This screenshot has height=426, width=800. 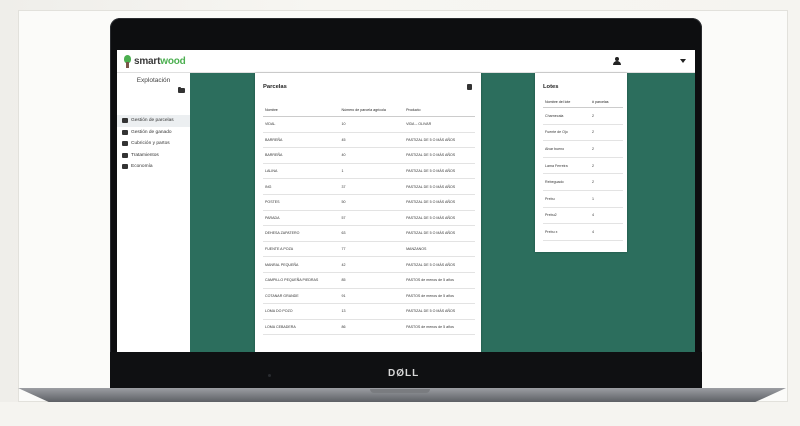 I want to click on sidebar-item-tratamientos: Tratamientos, so click(x=153, y=156).